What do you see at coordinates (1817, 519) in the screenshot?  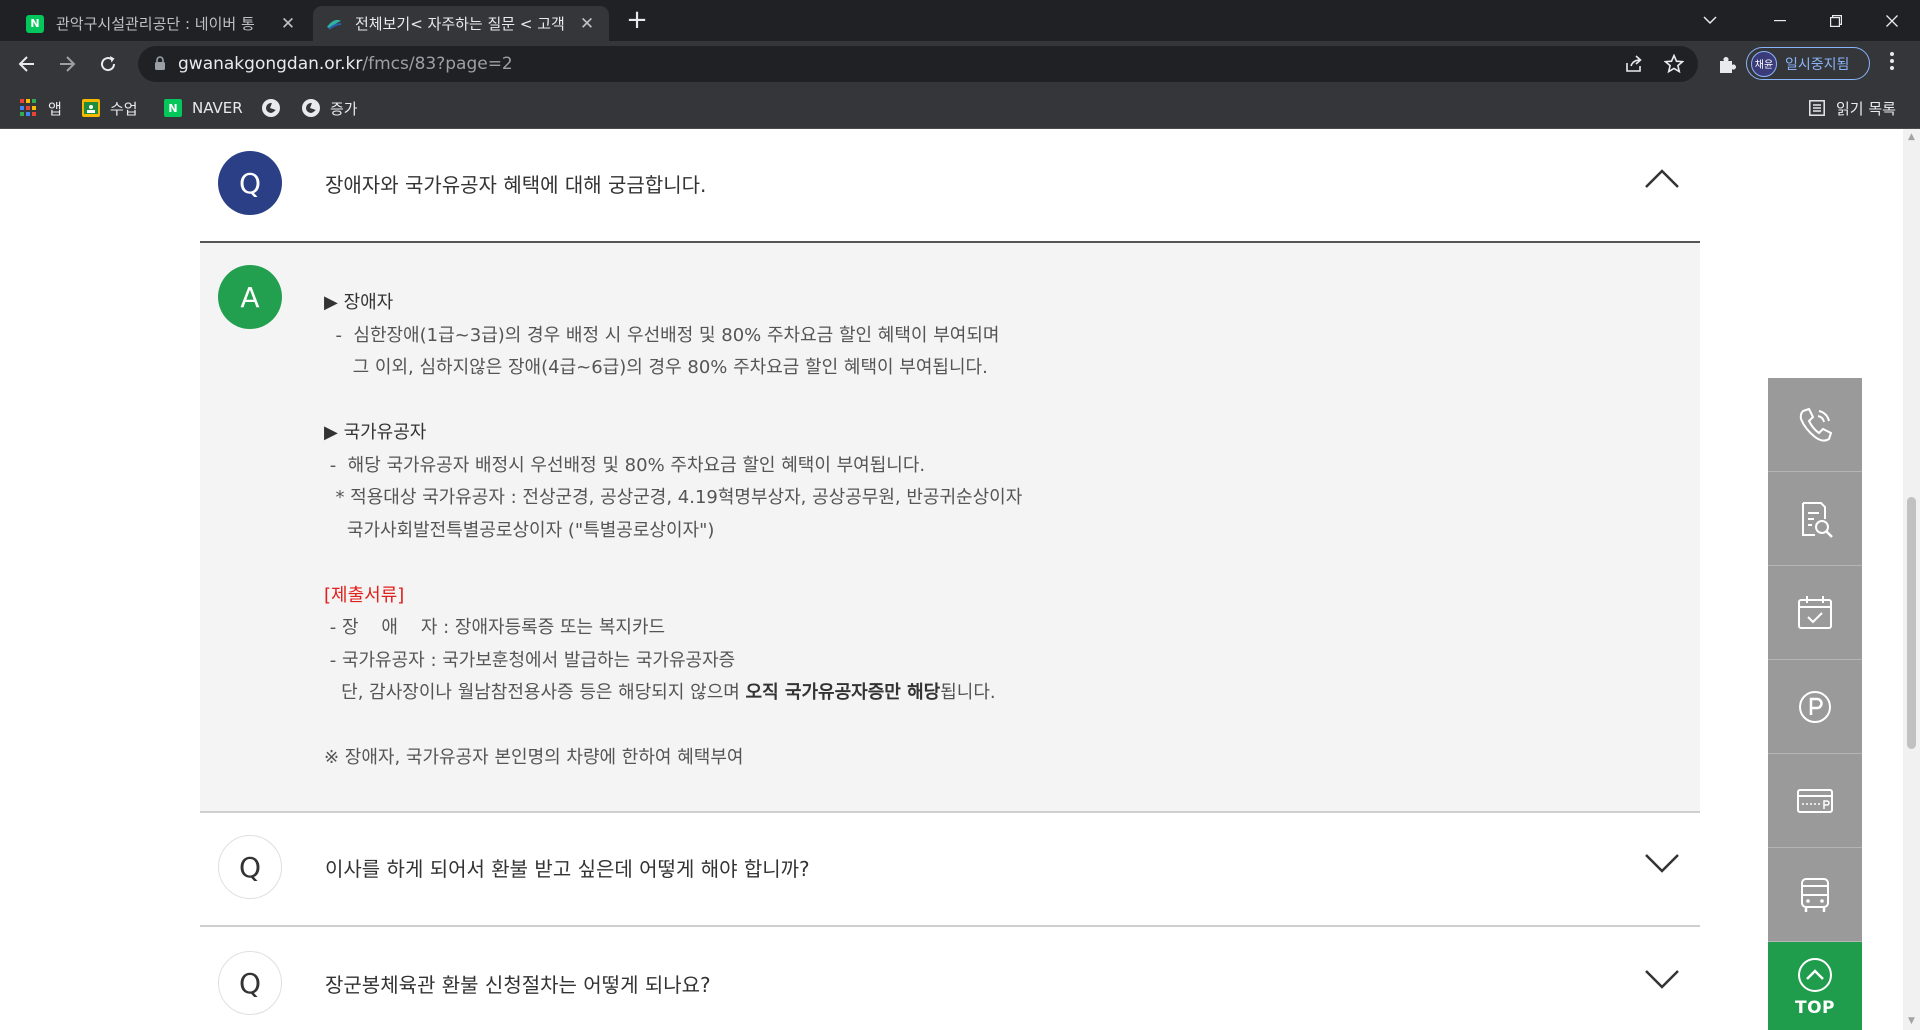 I see `document-search-icon` at bounding box center [1817, 519].